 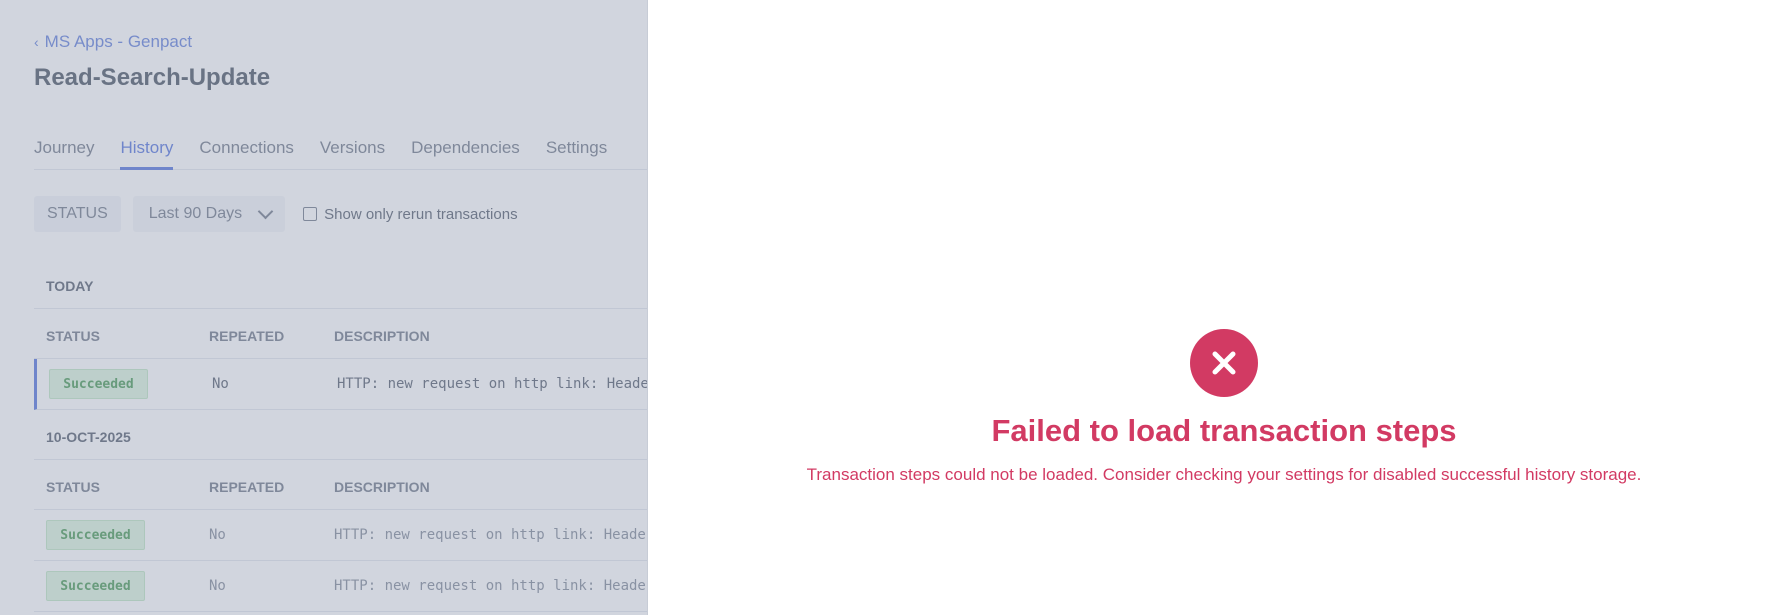 I want to click on chevron-down-icon, so click(x=265, y=211).